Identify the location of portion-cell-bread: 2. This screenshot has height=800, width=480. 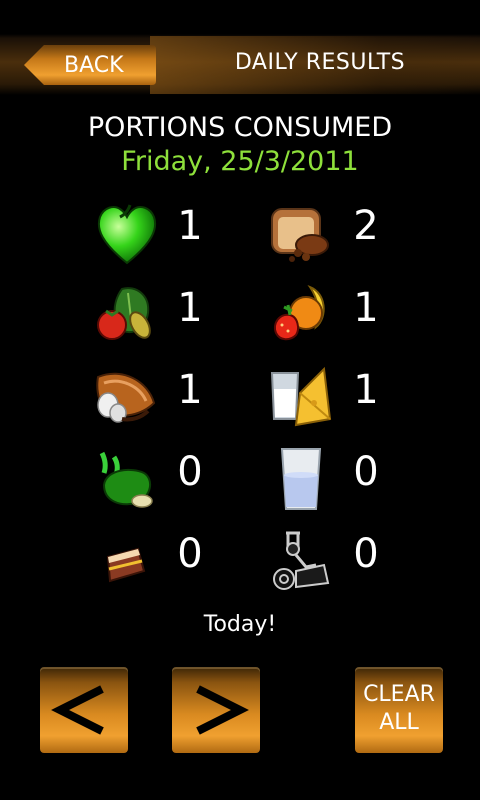
(360, 236).